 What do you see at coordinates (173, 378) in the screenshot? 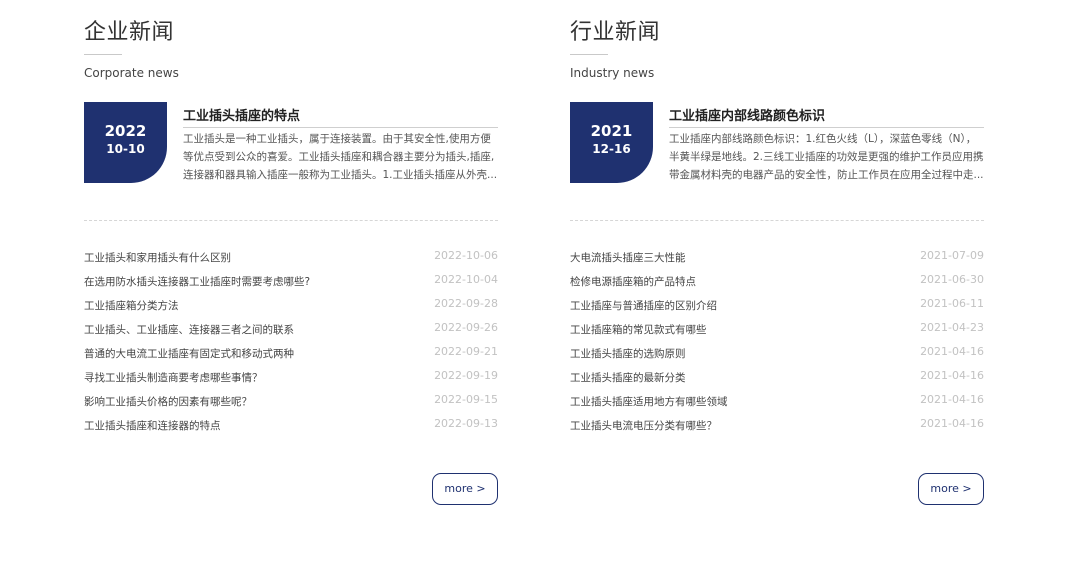
I see `list-item-title: 寻找工业插头制造商要考虑哪些事情？` at bounding box center [173, 378].